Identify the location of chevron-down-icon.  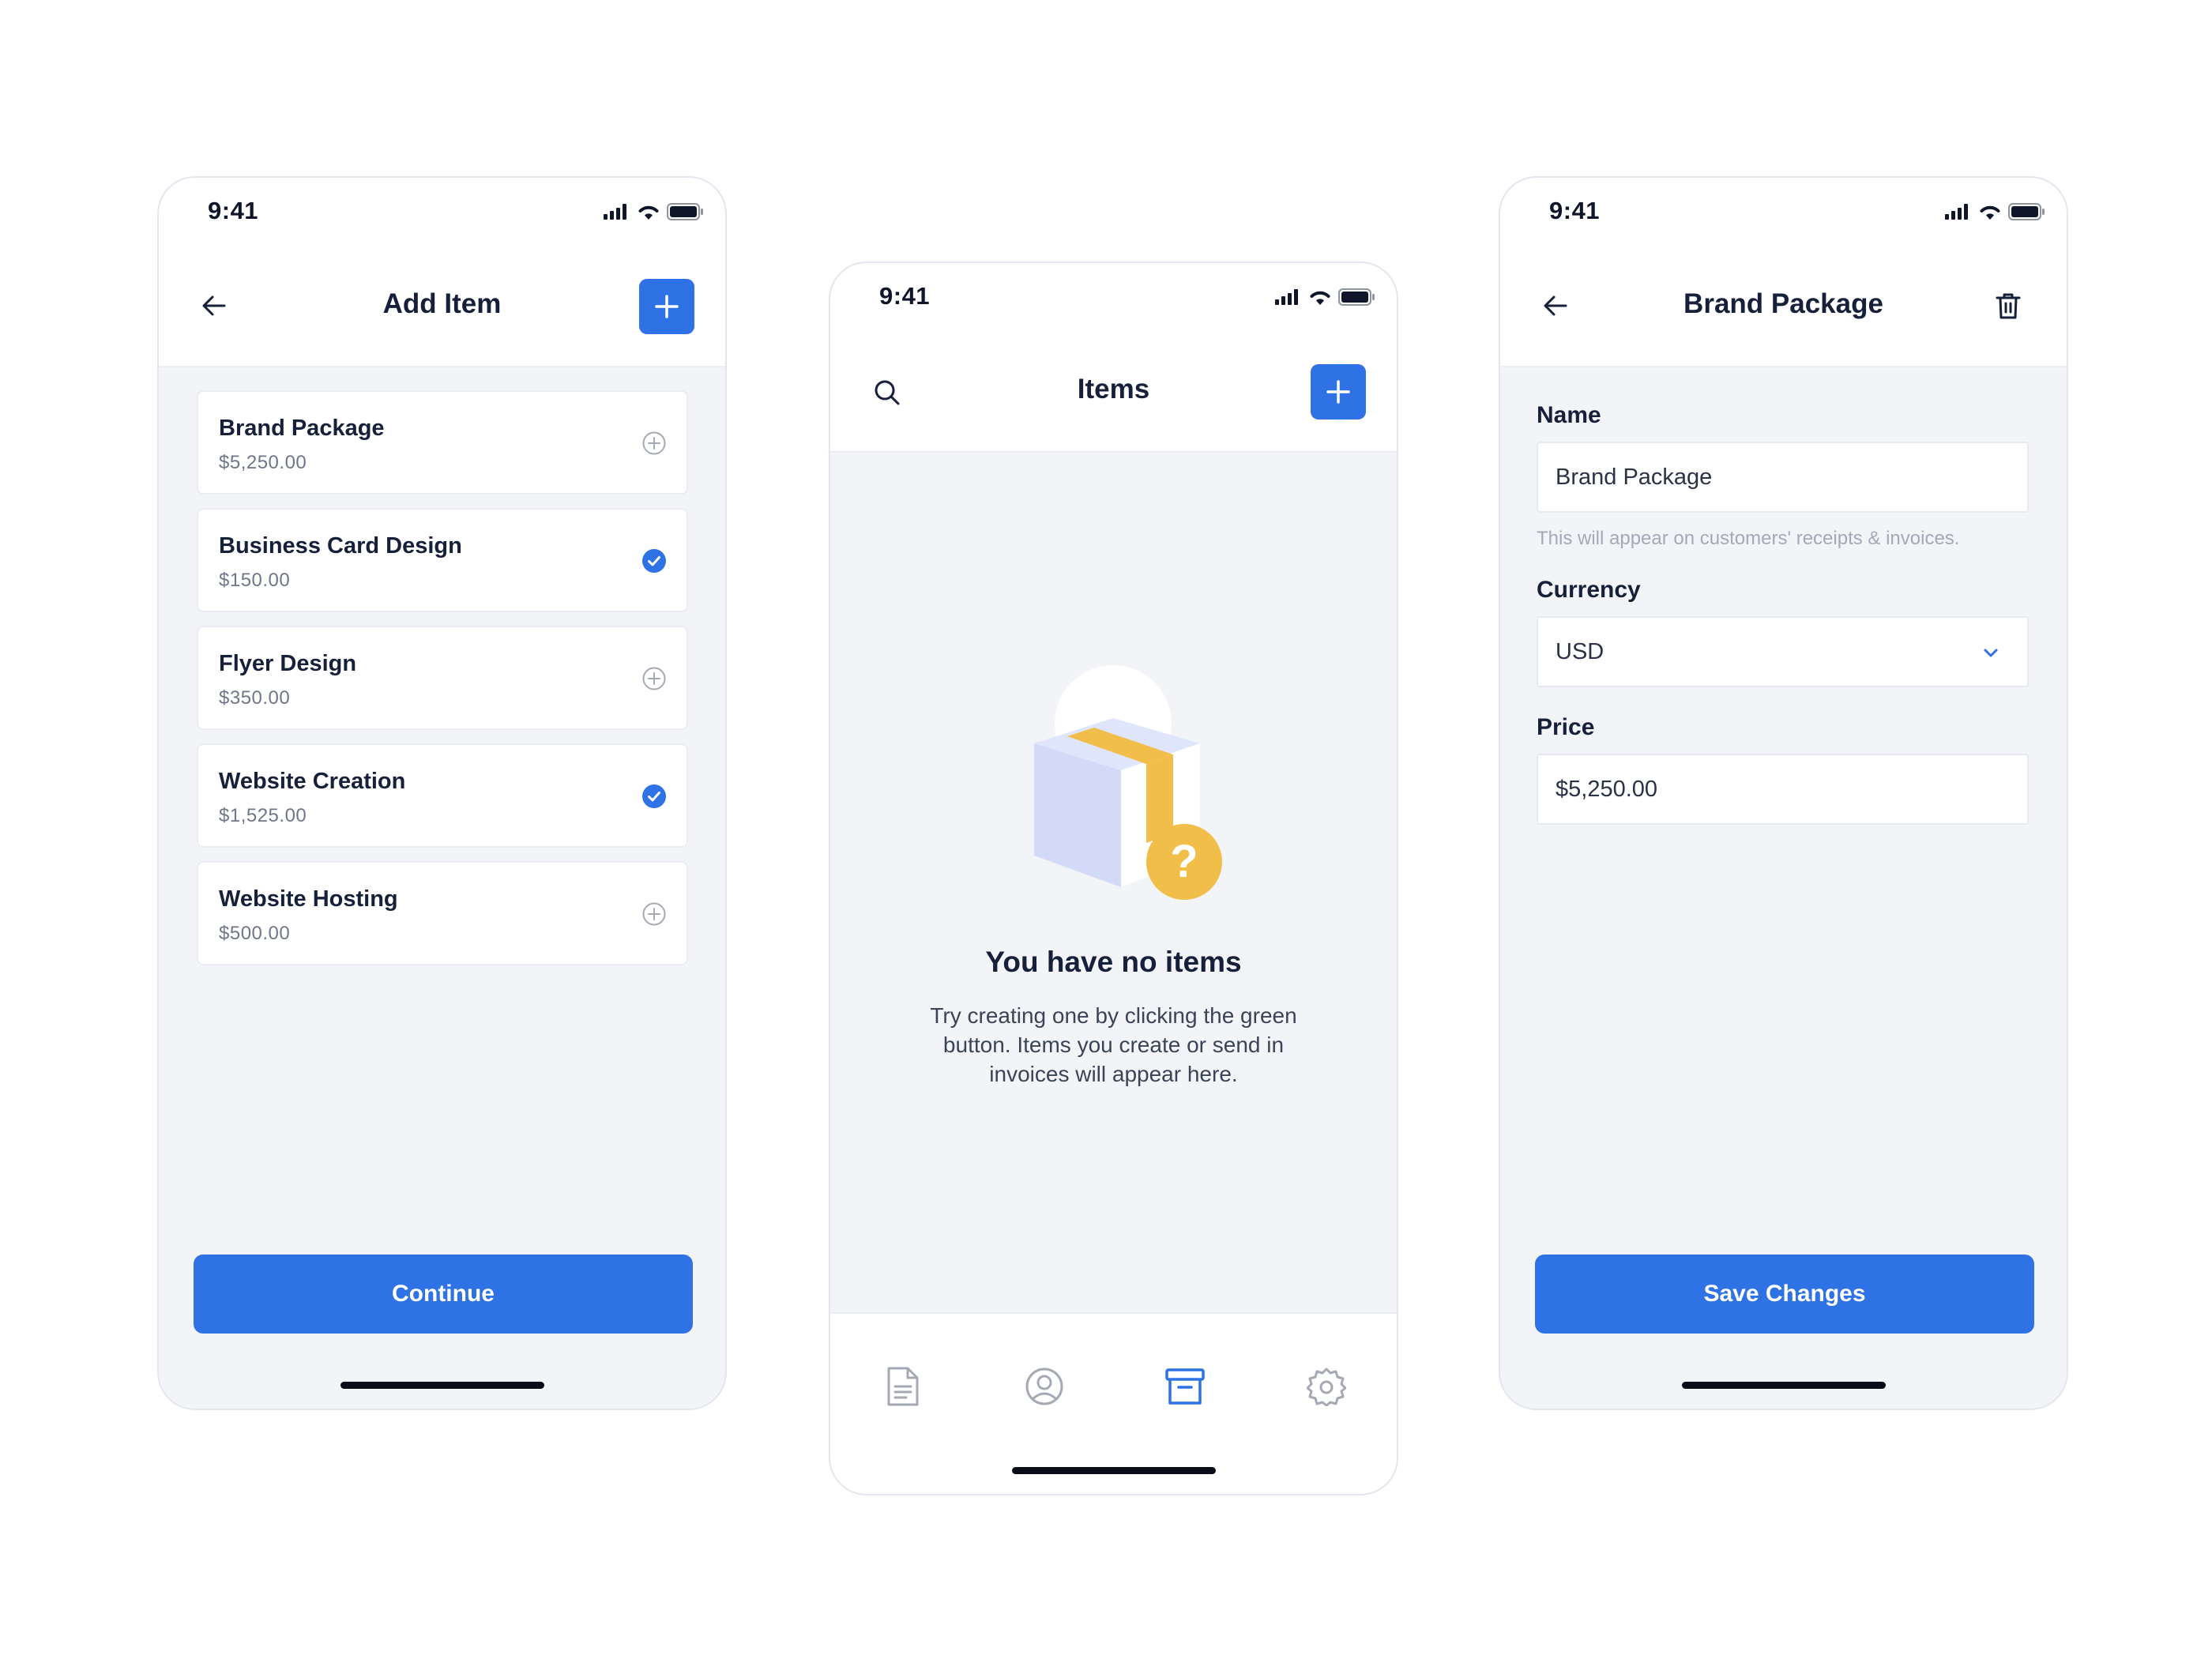
(1991, 653).